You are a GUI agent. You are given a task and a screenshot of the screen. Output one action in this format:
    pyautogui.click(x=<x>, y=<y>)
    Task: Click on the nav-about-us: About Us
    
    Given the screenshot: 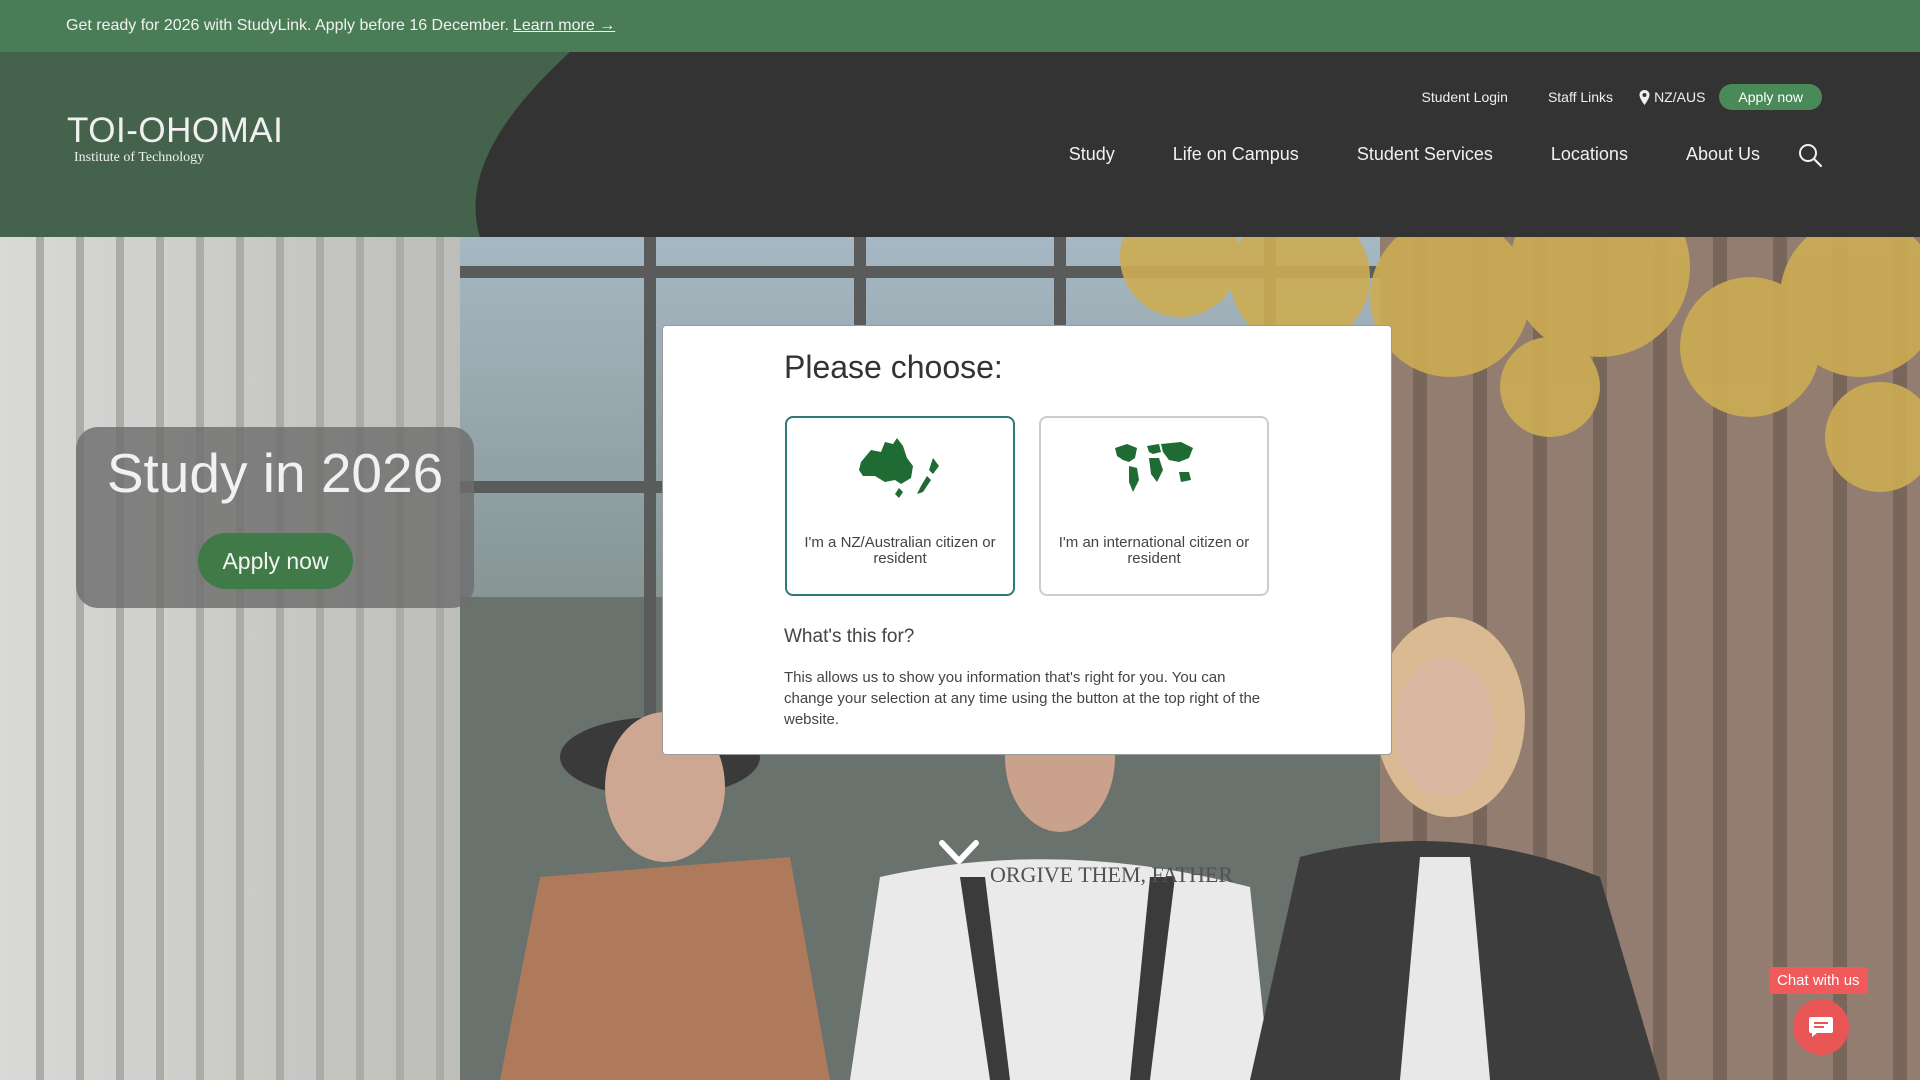 What is the action you would take?
    pyautogui.click(x=1723, y=154)
    